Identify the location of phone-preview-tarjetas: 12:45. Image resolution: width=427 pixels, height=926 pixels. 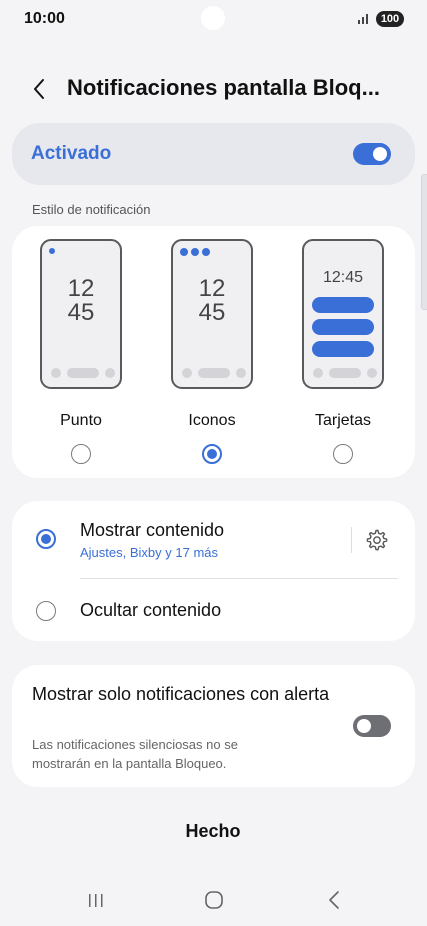
(343, 314).